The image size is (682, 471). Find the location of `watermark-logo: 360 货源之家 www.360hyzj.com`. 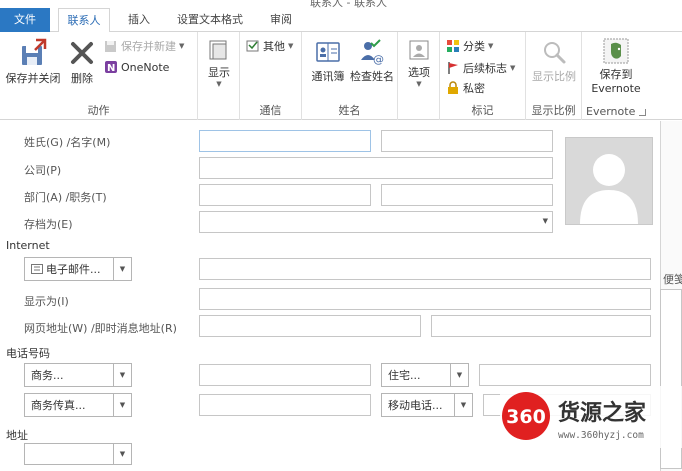

watermark-logo: 360 货源之家 www.360hyzj.com is located at coordinates (574, 416).